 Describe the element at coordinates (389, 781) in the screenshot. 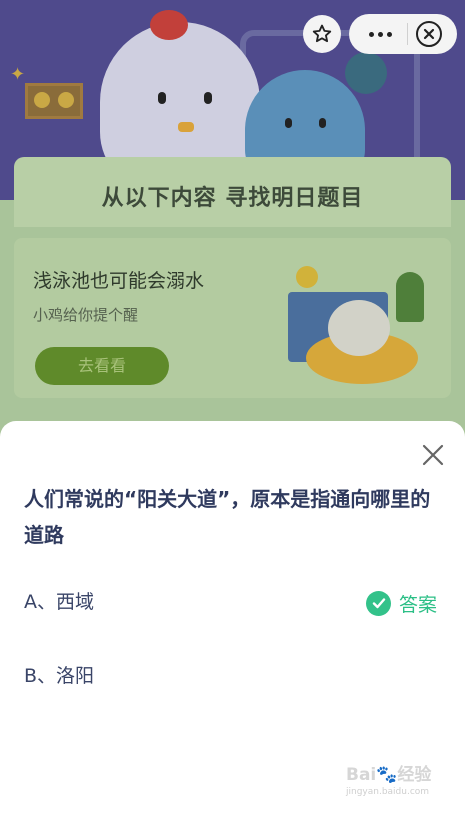

I see `watermark-logo: Bai🐾经验 jingyan.baidu.com` at that location.